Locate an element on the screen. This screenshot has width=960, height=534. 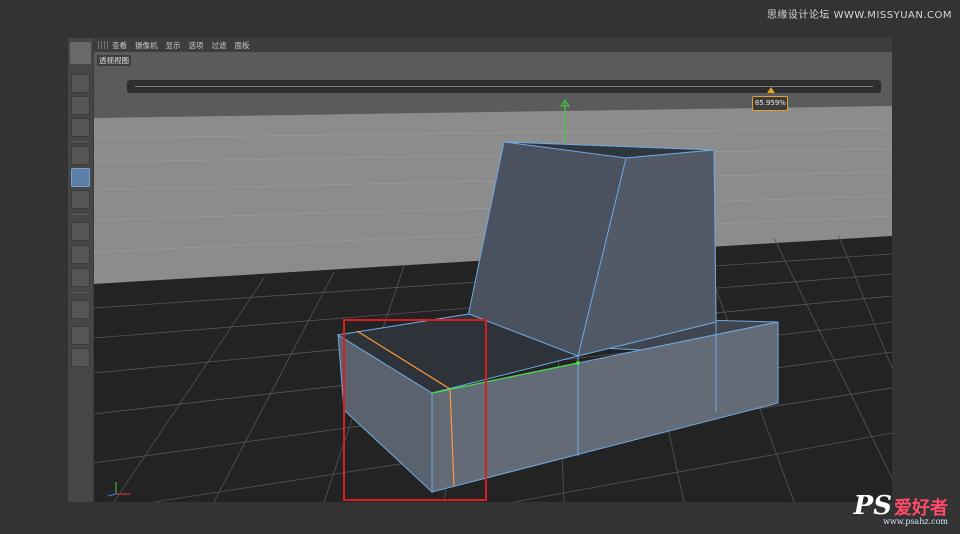
psahz-logo: PS 爱好者 www.psahz.com is located at coordinates (900, 508).